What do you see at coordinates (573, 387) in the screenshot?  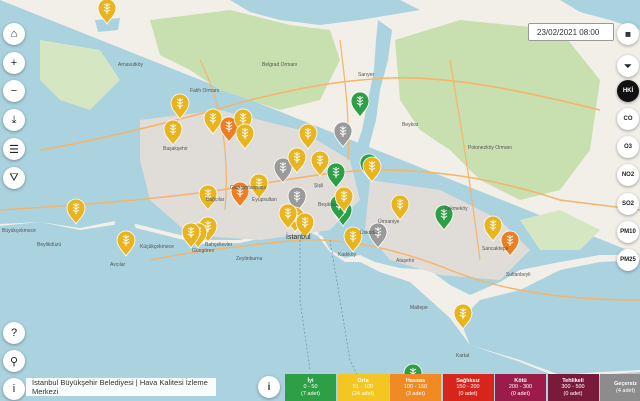 I see `legend-item: Tehlikeli 300 - 500 (0 adet)` at bounding box center [573, 387].